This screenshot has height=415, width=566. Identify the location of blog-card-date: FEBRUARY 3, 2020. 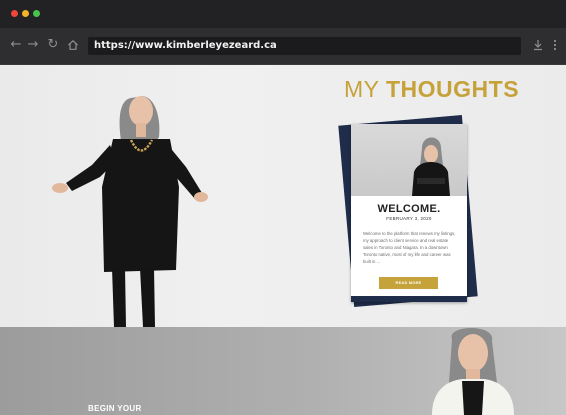
(409, 218).